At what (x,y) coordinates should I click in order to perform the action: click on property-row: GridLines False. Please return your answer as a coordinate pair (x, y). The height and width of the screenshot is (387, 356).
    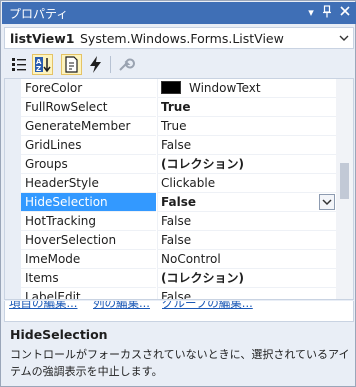
    Looking at the image, I should click on (171, 145).